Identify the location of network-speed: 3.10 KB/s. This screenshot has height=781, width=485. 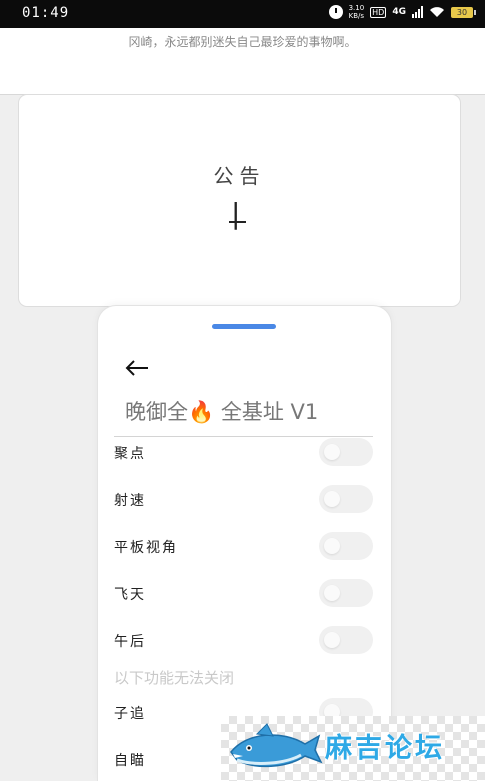
(357, 12).